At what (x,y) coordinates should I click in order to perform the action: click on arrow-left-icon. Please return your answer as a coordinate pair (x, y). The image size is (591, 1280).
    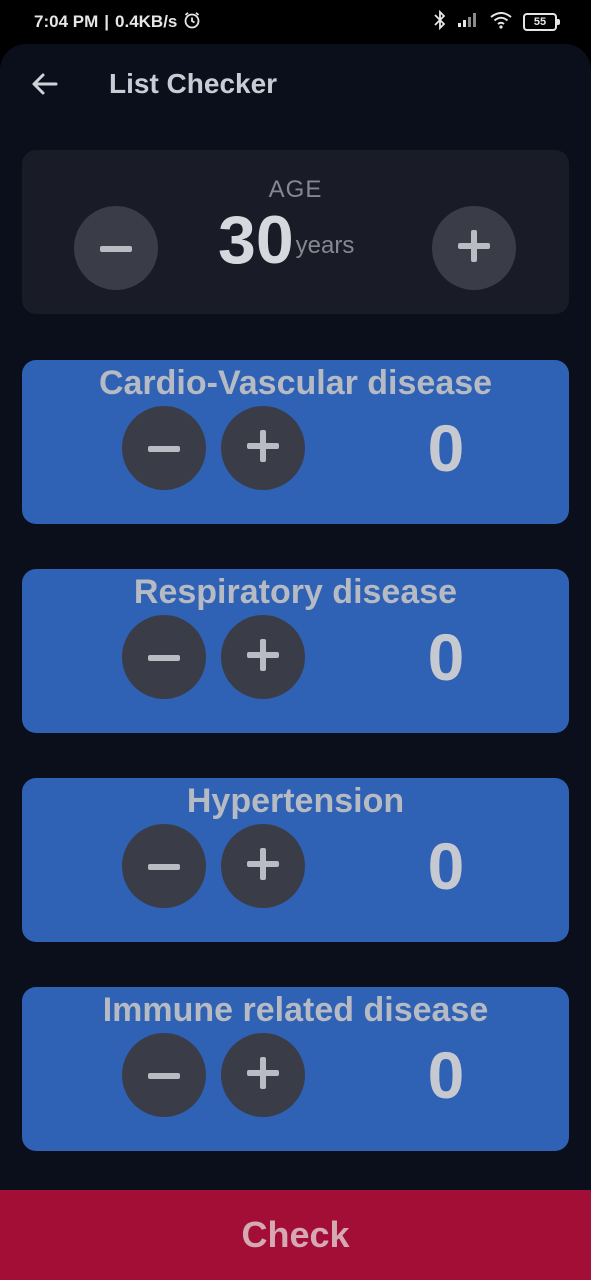
    Looking at the image, I should click on (44, 86).